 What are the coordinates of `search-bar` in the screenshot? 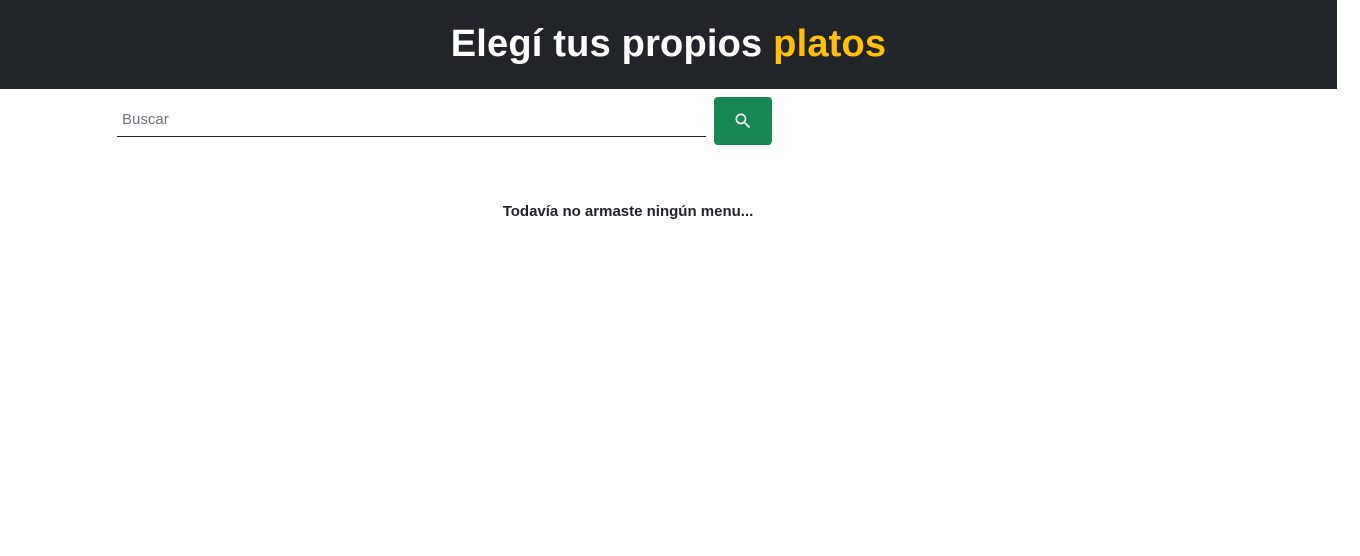 It's located at (444, 121).